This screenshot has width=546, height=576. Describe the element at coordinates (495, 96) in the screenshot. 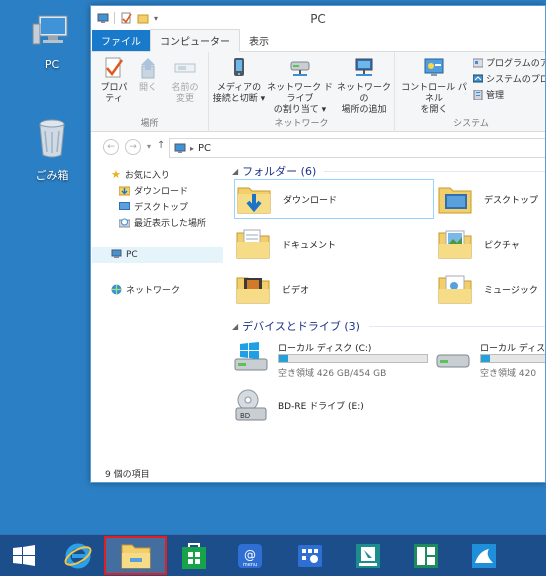

I see `manage-label: 管理` at that location.